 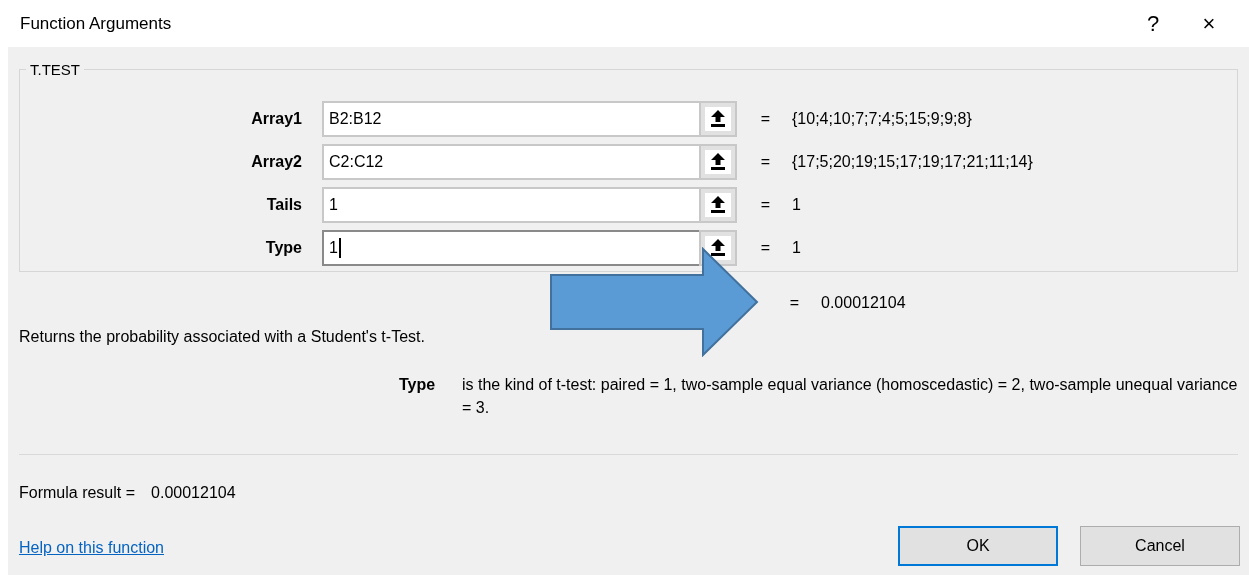 What do you see at coordinates (510, 161) in the screenshot?
I see `input-field: C2:C12` at bounding box center [510, 161].